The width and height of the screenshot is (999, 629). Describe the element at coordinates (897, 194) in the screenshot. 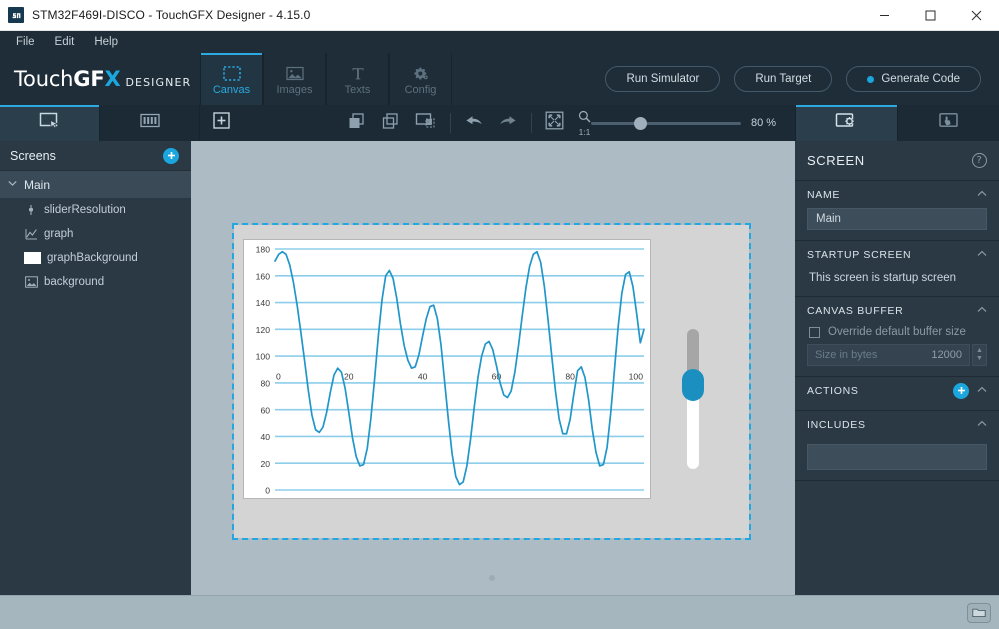

I see `name-section-header: NAME` at that location.